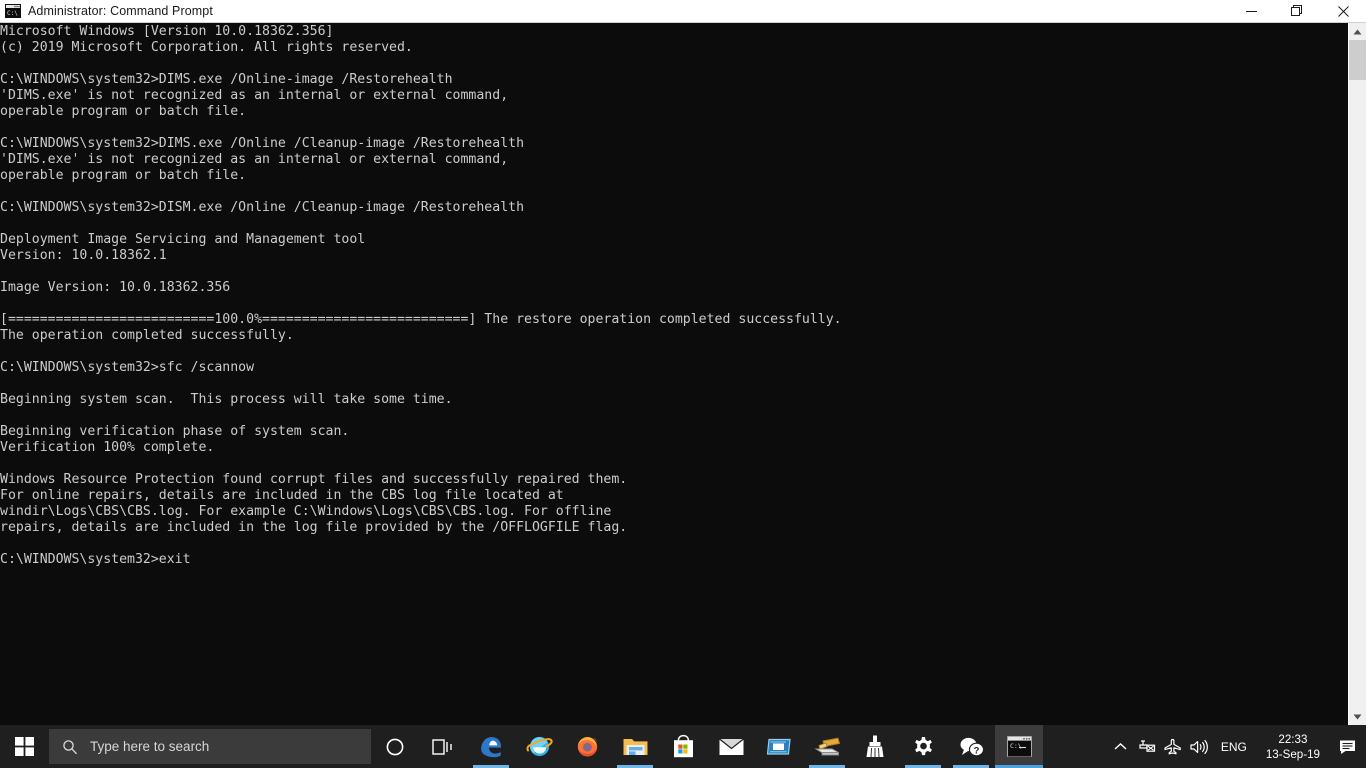 The image size is (1366, 768). Describe the element at coordinates (1357, 374) in the screenshot. I see `console-scrollbar` at that location.